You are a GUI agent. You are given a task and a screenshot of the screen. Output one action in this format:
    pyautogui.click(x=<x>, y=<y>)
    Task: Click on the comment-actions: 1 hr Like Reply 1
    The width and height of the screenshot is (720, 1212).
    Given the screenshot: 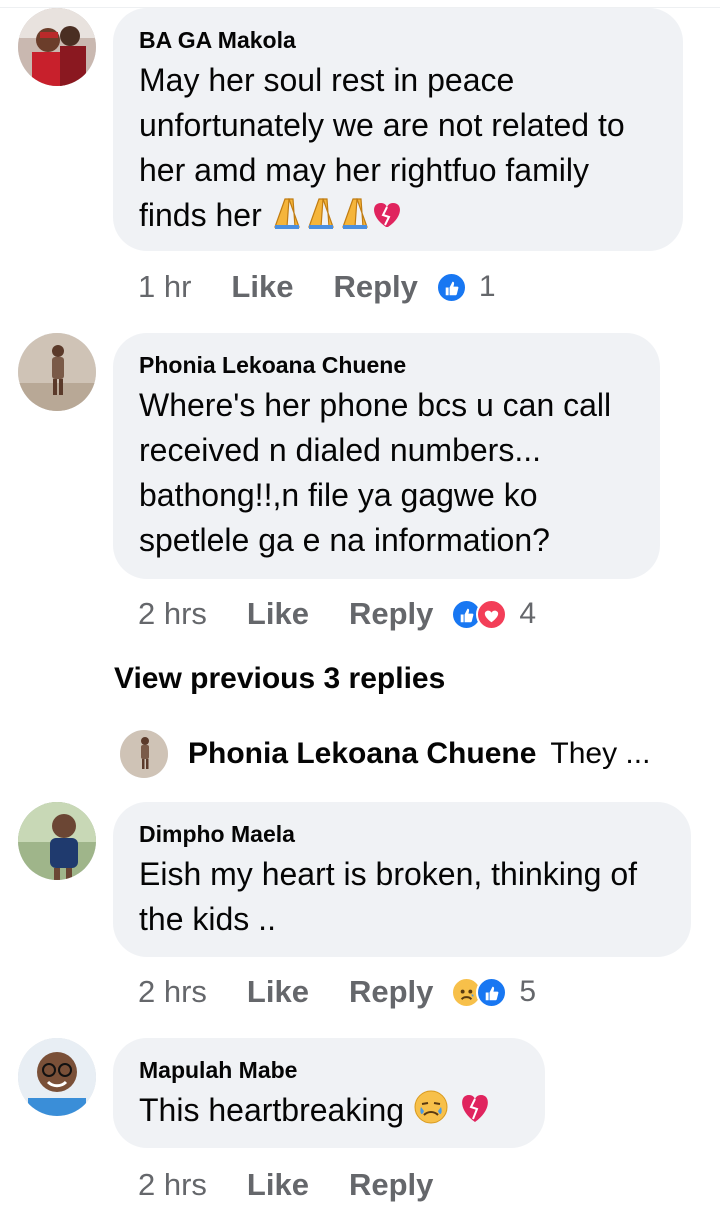 What is the action you would take?
    pyautogui.click(x=317, y=287)
    